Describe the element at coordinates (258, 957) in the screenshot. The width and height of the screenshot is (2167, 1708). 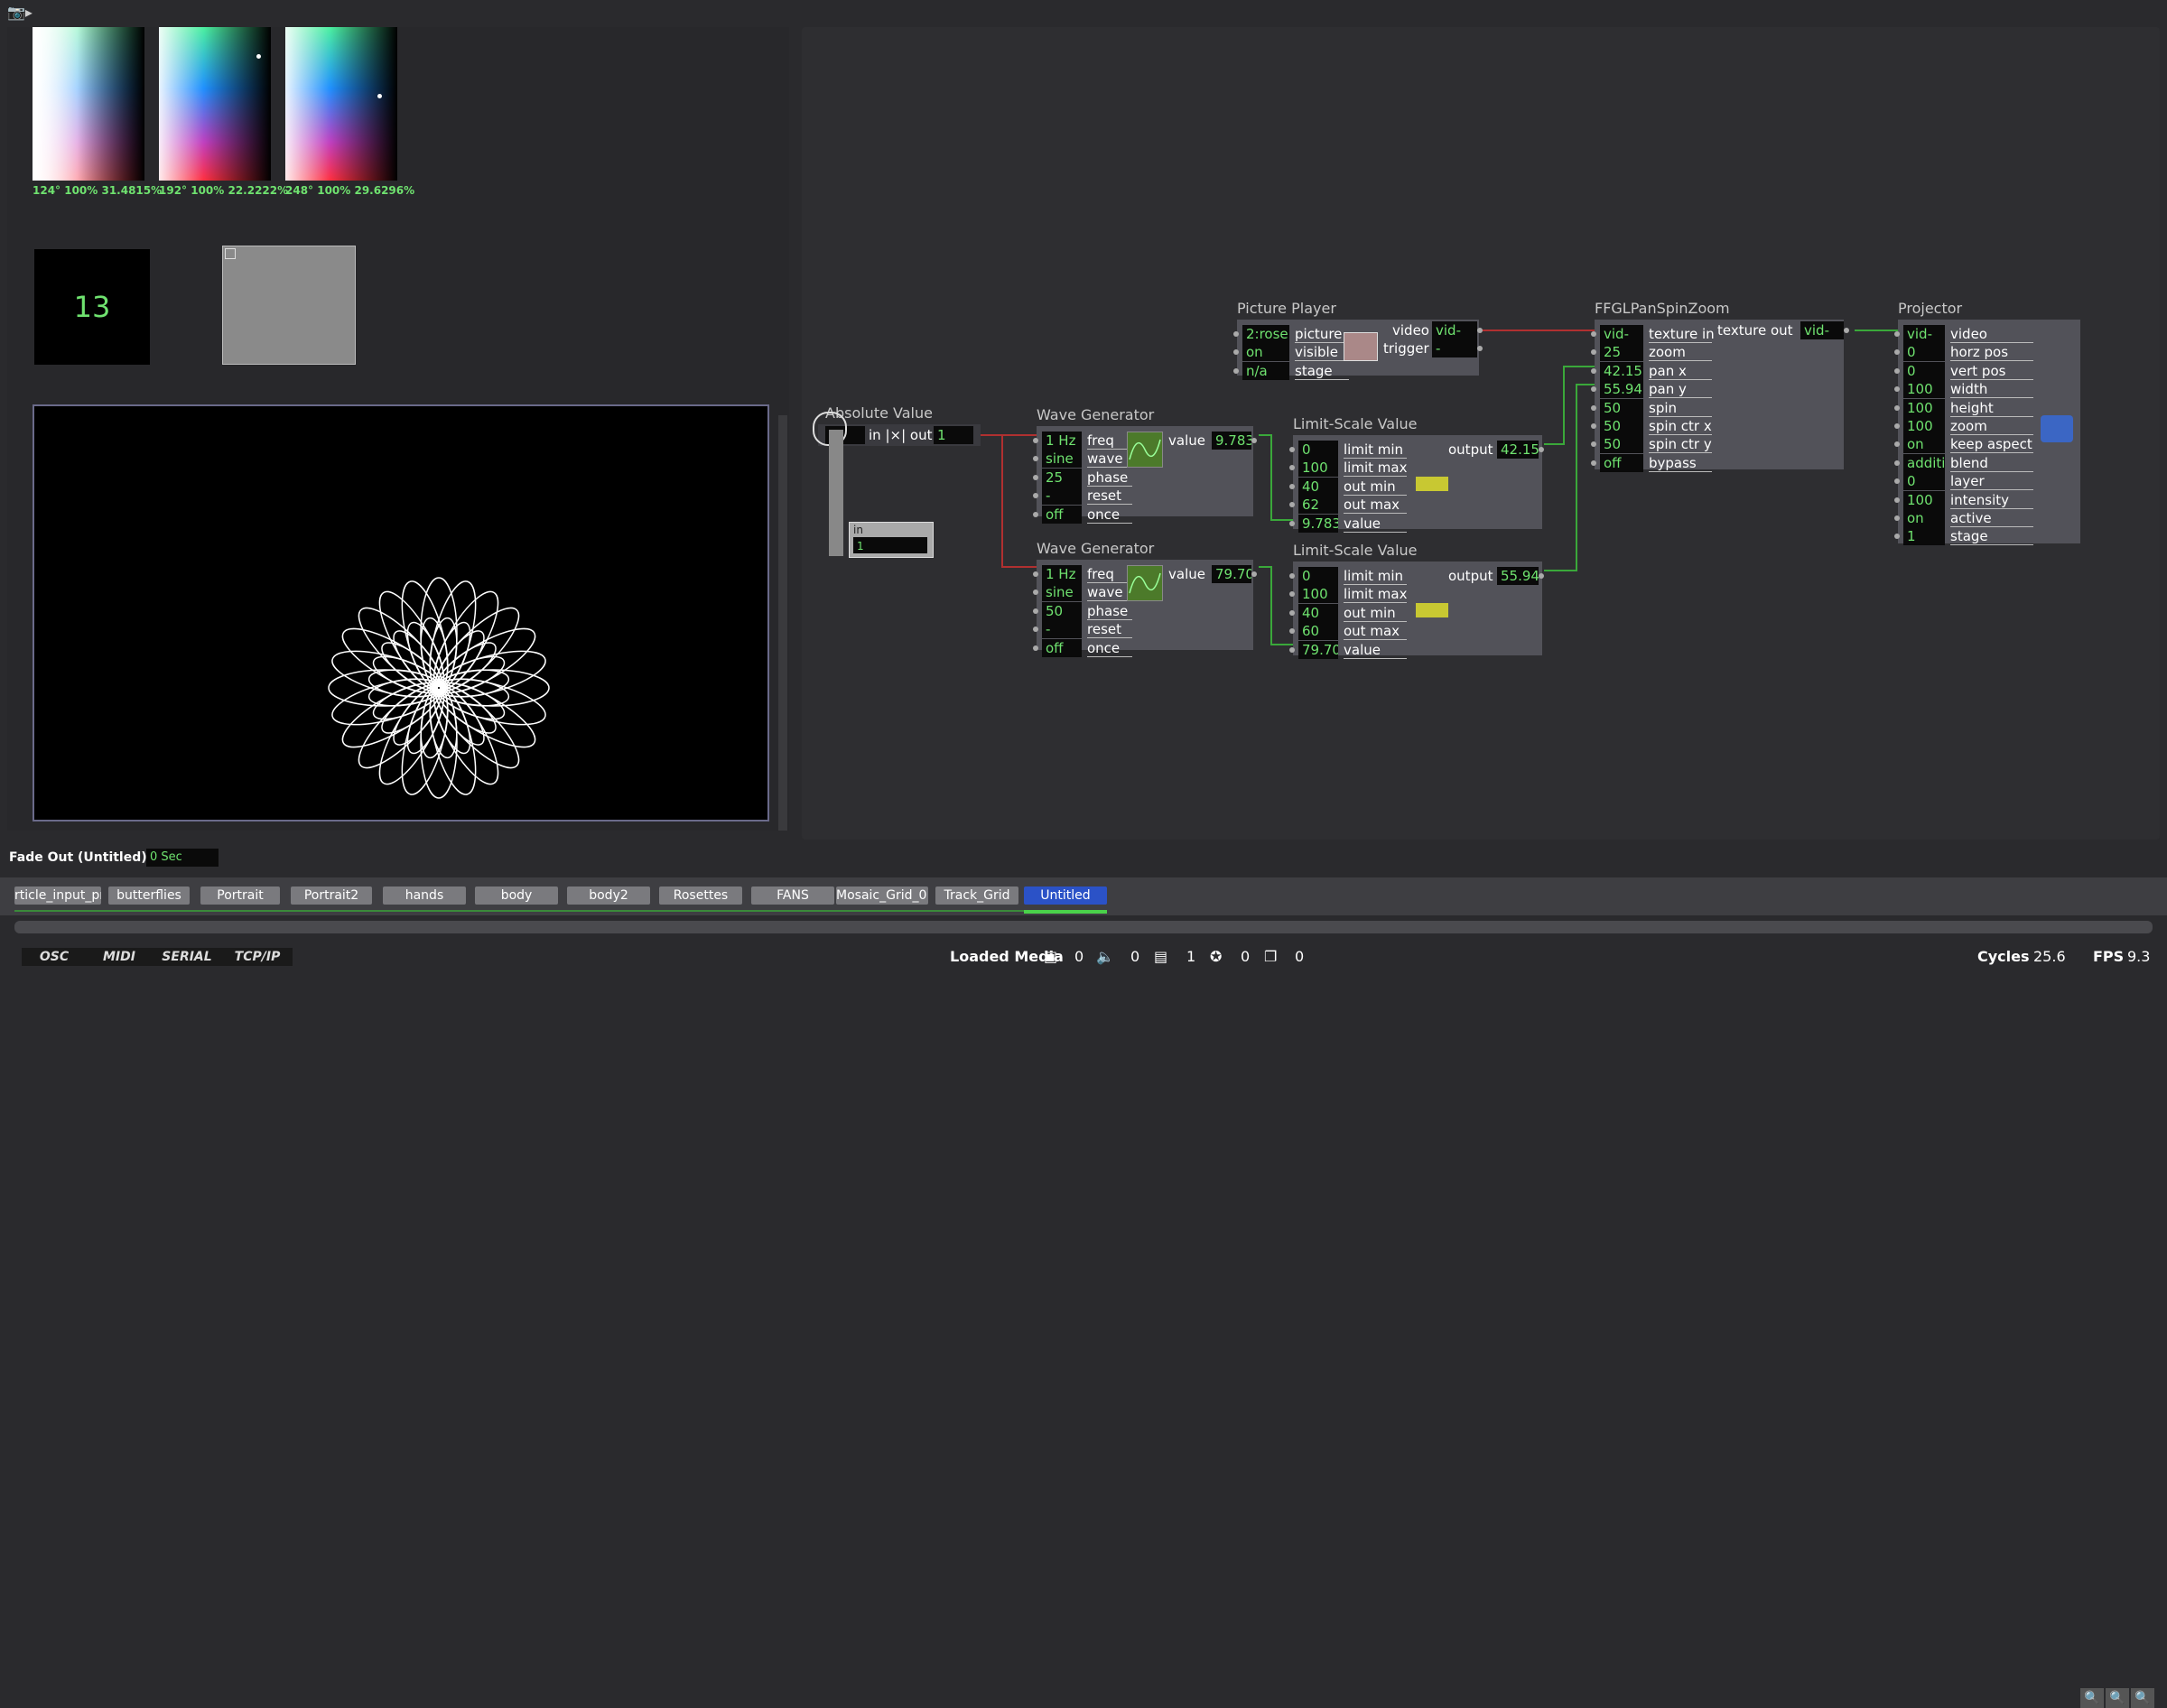
I see `tcpip-button: TCP/IP` at that location.